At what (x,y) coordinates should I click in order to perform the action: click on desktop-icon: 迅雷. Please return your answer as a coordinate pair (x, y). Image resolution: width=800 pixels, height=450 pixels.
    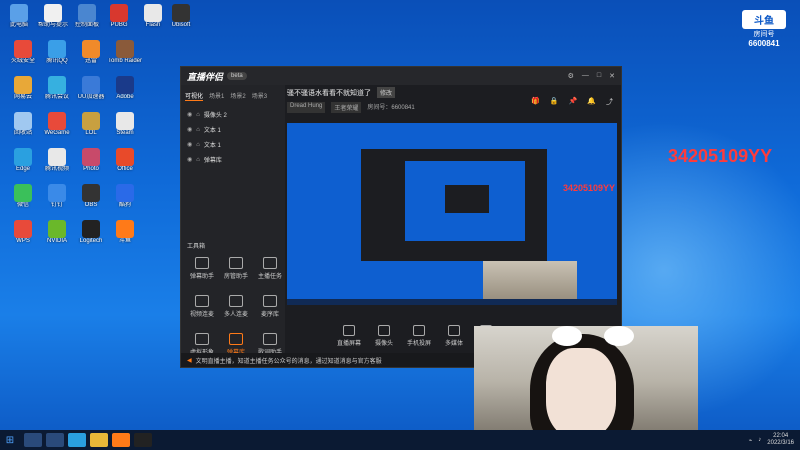
    Looking at the image, I should click on (91, 59).